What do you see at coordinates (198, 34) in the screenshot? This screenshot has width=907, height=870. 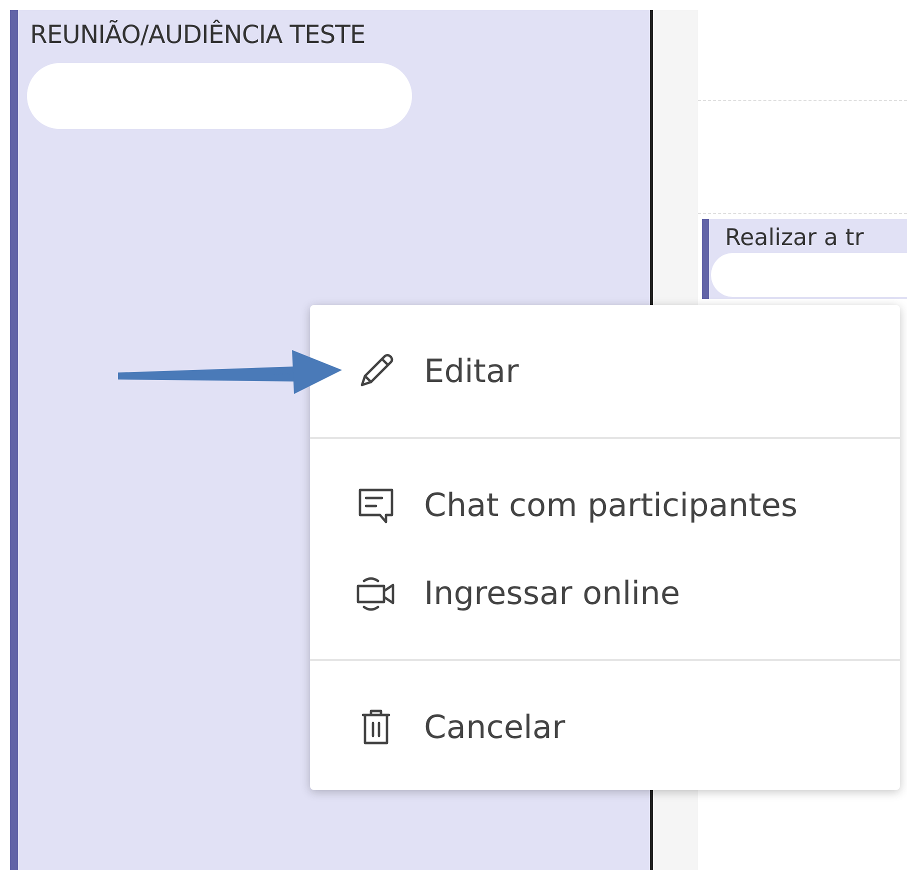 I see `event-title: REUNIÃO/AUDIÊNCIA TESTE` at bounding box center [198, 34].